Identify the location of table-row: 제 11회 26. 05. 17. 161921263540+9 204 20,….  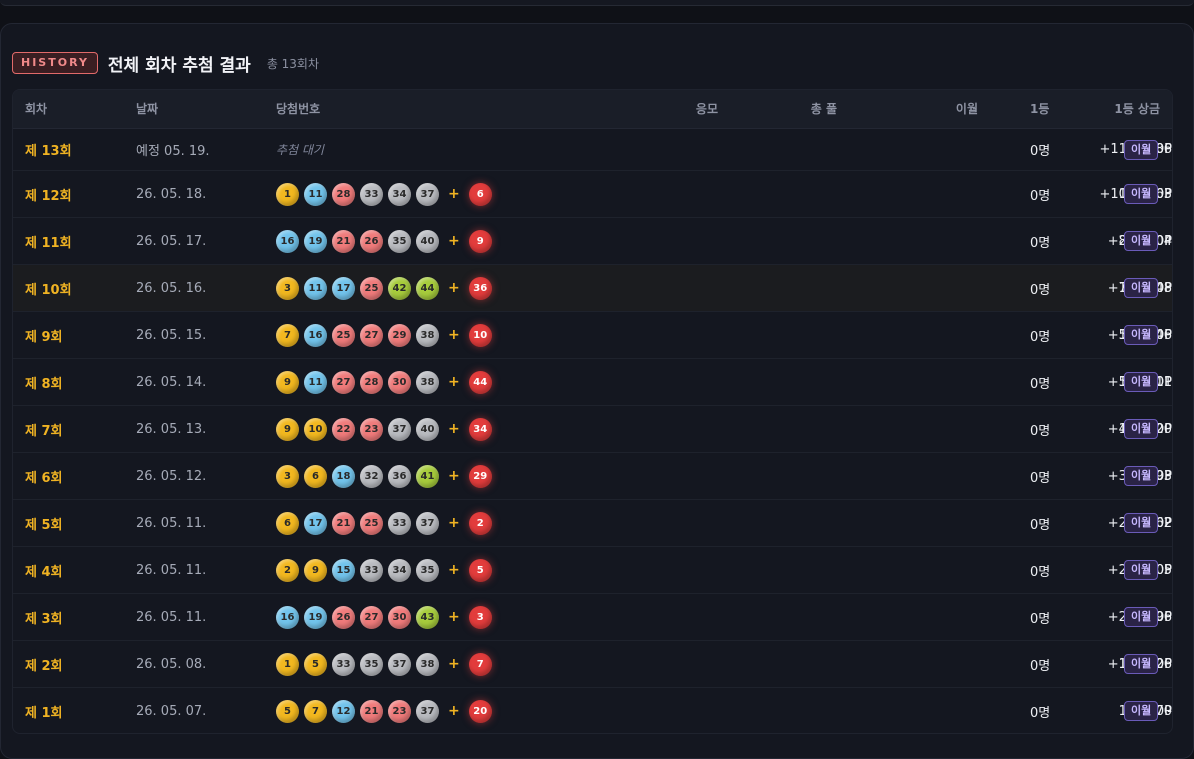
(592, 241).